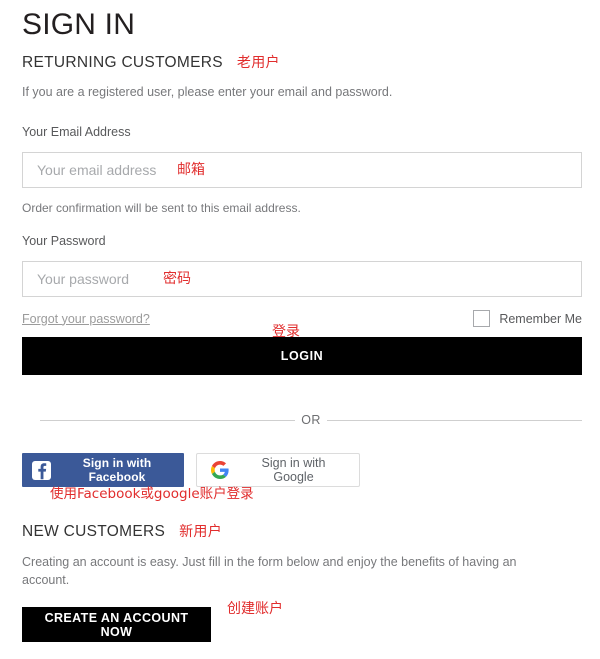 Image resolution: width=600 pixels, height=659 pixels. I want to click on email-label: Your Email Address, so click(76, 132).